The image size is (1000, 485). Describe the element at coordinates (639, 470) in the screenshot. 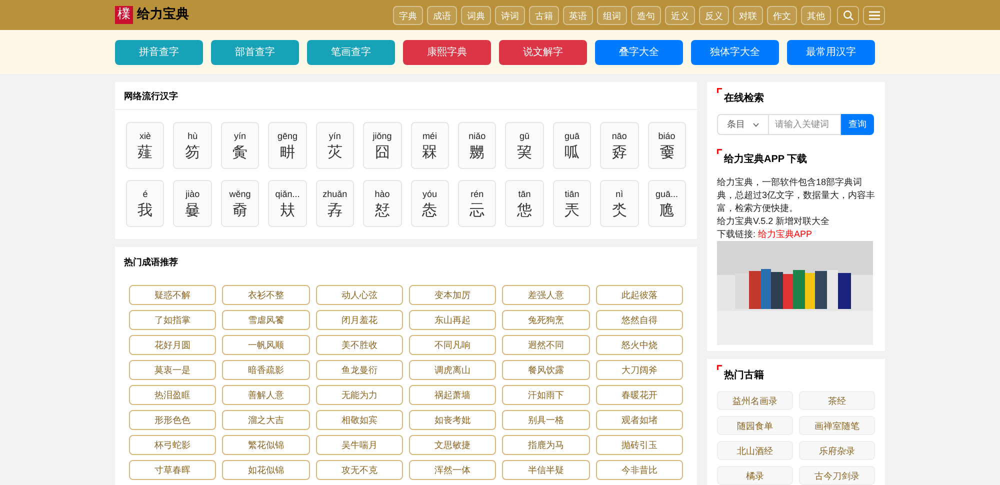

I see `idiom-link: 今非昔比` at that location.